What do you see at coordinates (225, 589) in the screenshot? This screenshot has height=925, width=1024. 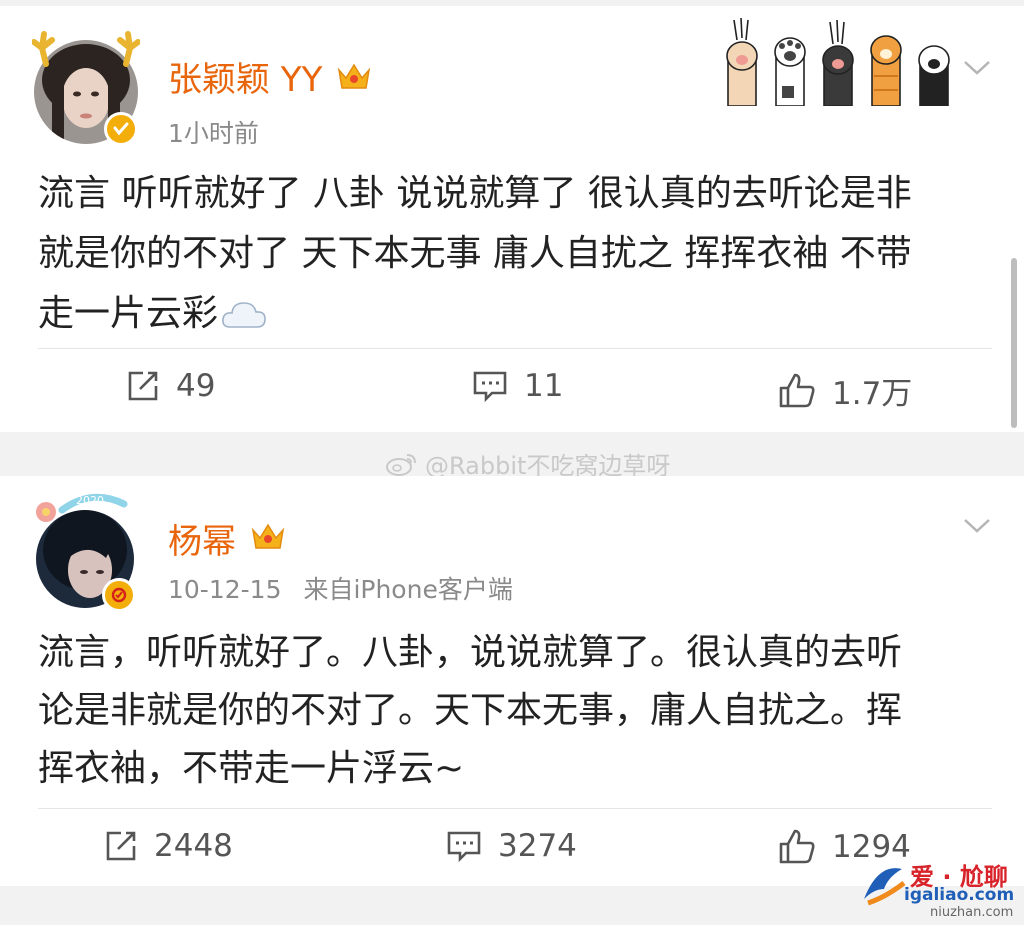 I see `post-time: 10-12-15` at bounding box center [225, 589].